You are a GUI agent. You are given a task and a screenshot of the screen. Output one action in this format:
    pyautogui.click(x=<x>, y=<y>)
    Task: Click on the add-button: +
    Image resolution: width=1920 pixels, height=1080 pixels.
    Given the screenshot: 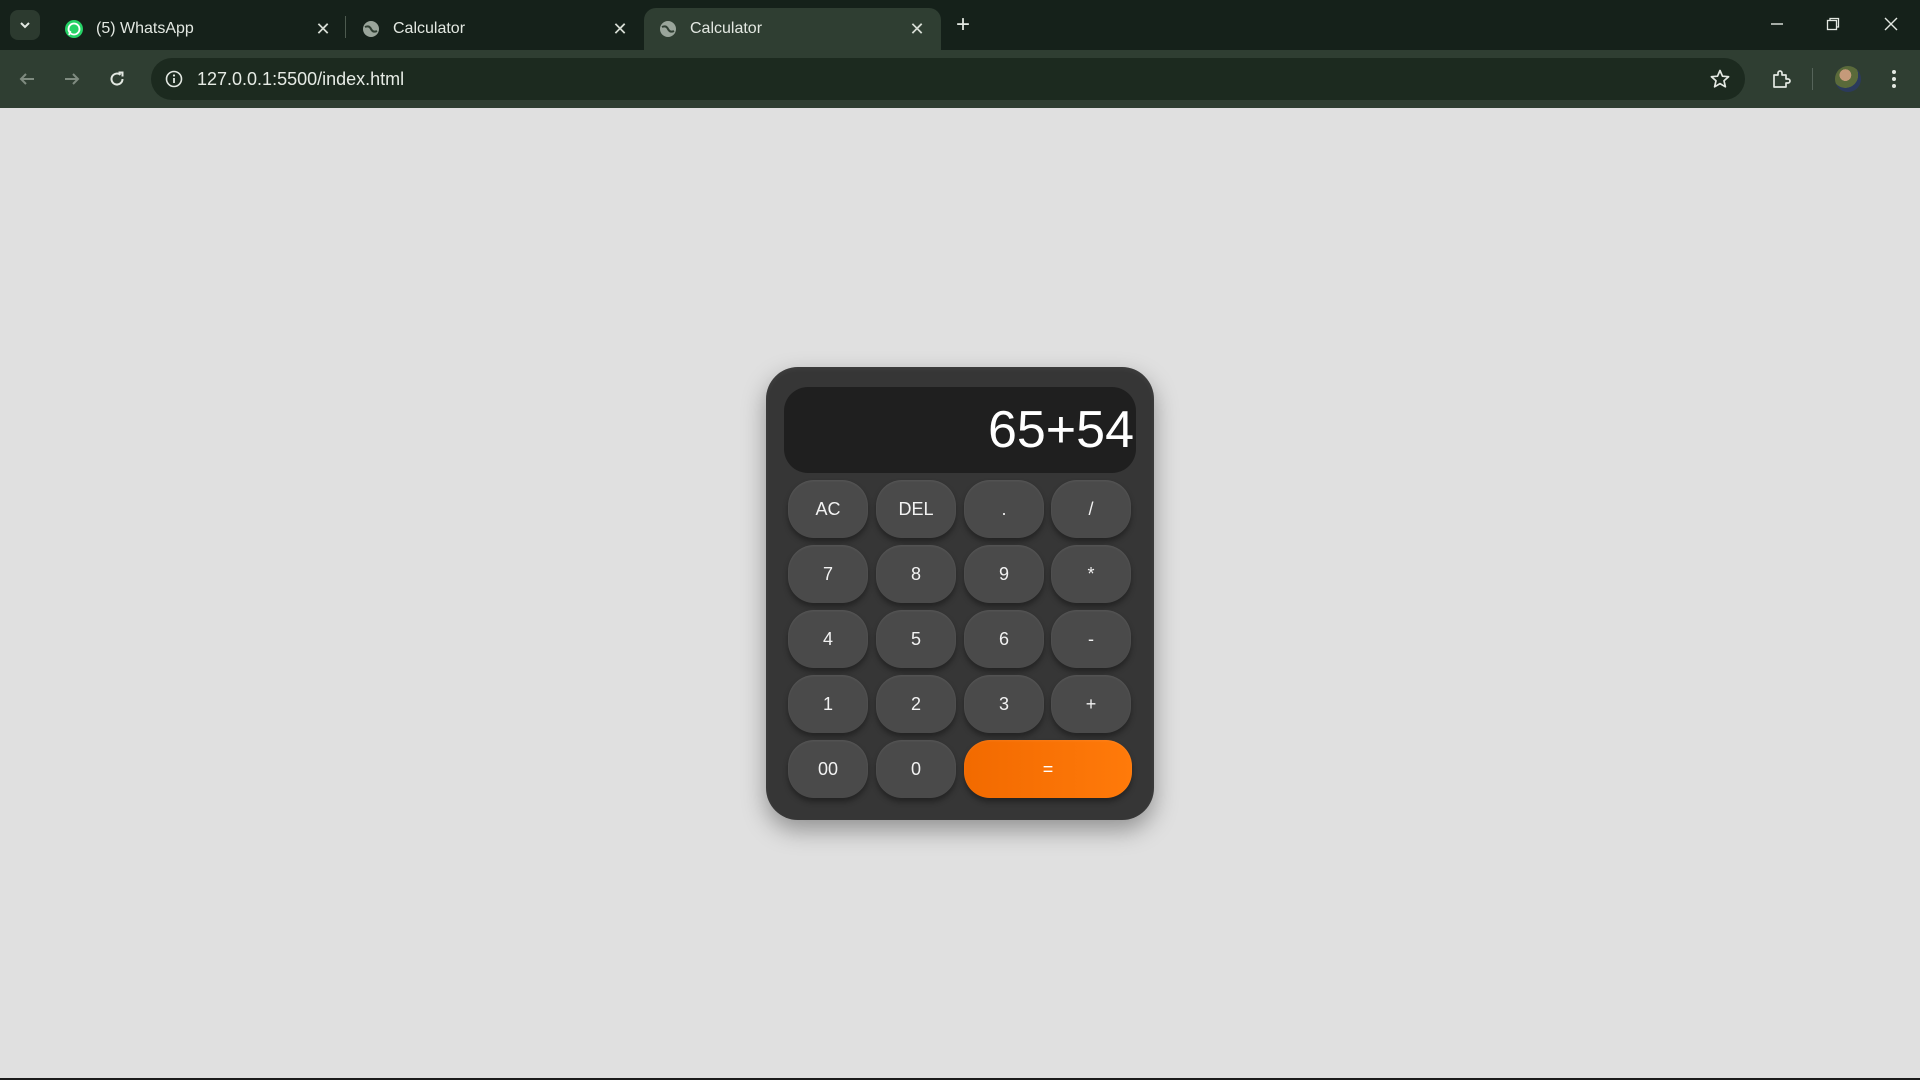 What is the action you would take?
    pyautogui.click(x=1091, y=704)
    